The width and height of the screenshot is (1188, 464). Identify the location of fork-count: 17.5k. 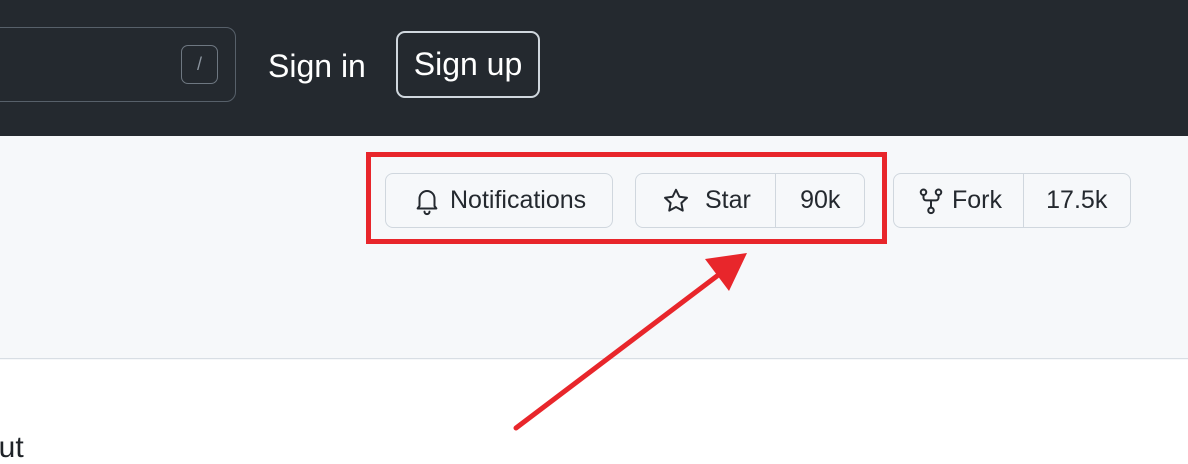
(1077, 200).